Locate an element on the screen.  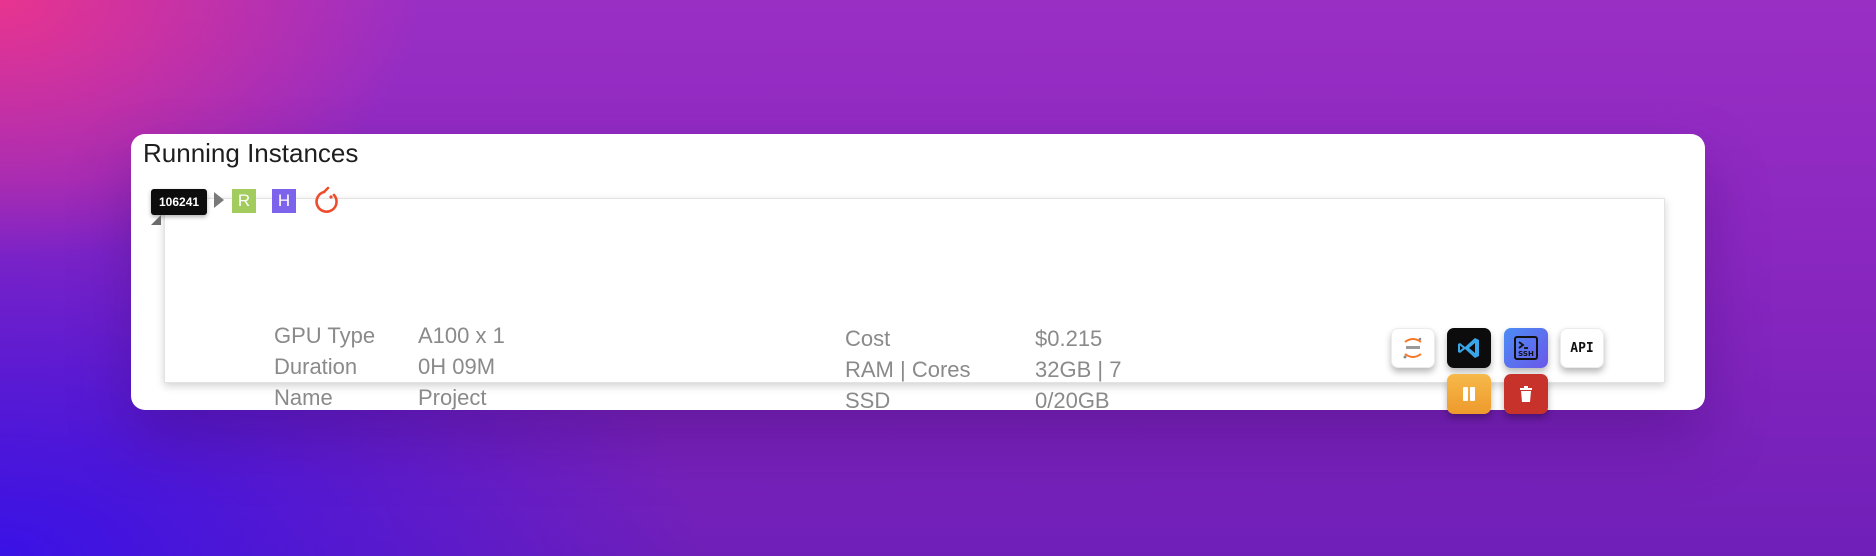
badge-fold is located at coordinates (156, 220).